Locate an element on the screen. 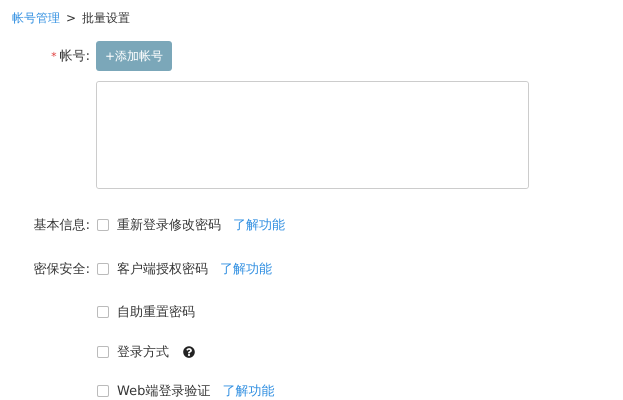 Image resolution: width=623 pixels, height=400 pixels. required-mark: * is located at coordinates (54, 56).